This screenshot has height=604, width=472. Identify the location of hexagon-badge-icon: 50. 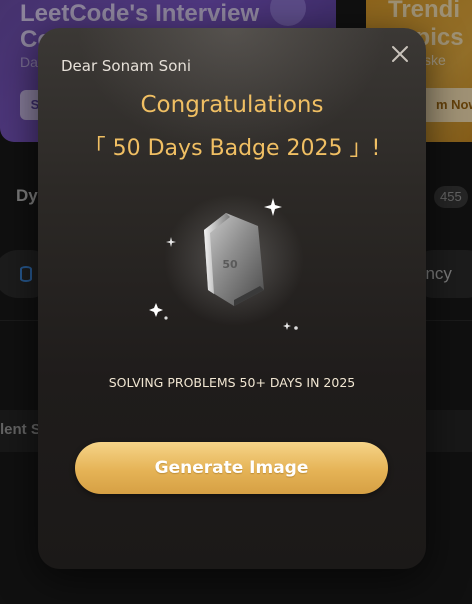
(226, 262).